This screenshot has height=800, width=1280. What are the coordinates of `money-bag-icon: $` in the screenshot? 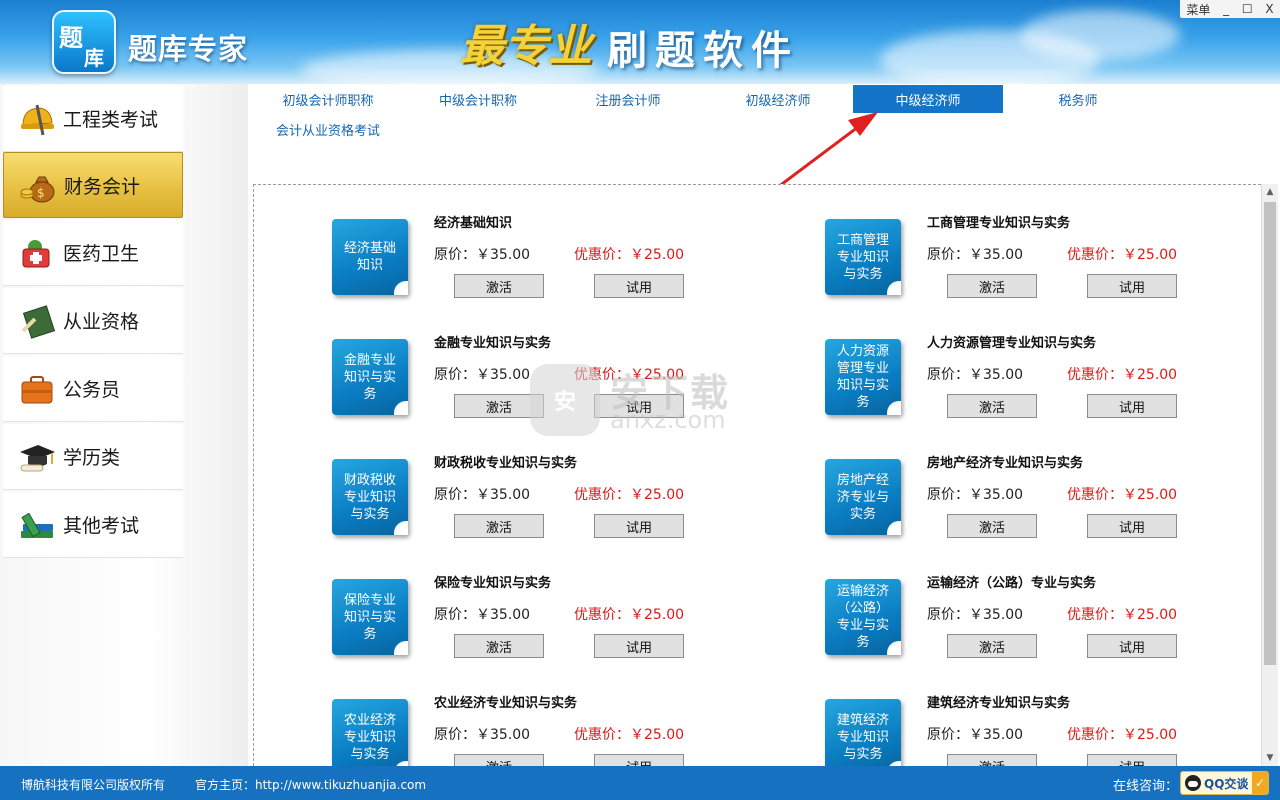 It's located at (38, 185).